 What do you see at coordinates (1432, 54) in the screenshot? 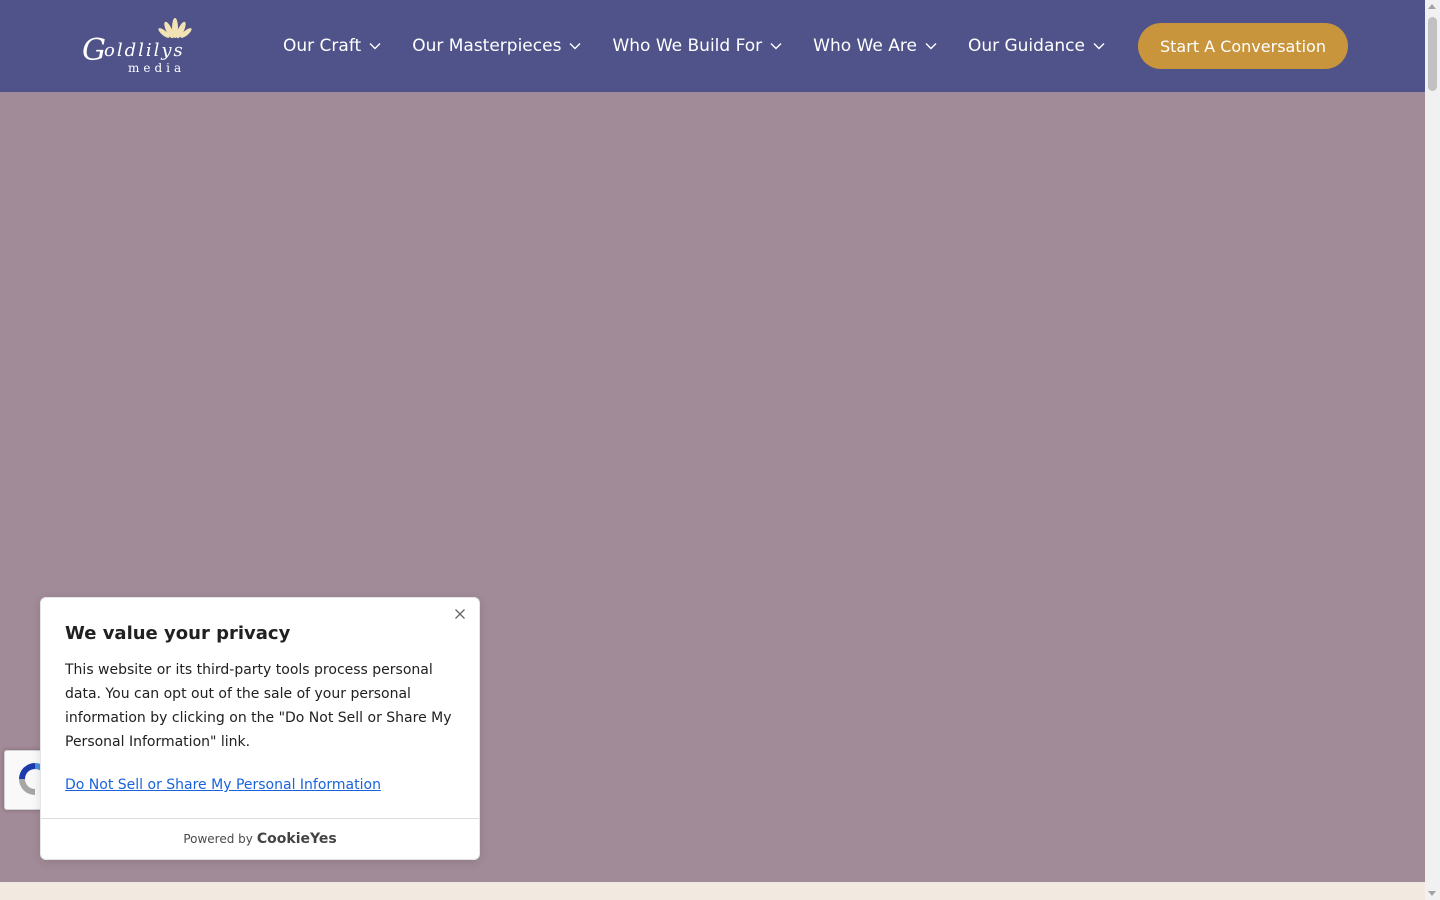
I see `scrollbar-thumb` at bounding box center [1432, 54].